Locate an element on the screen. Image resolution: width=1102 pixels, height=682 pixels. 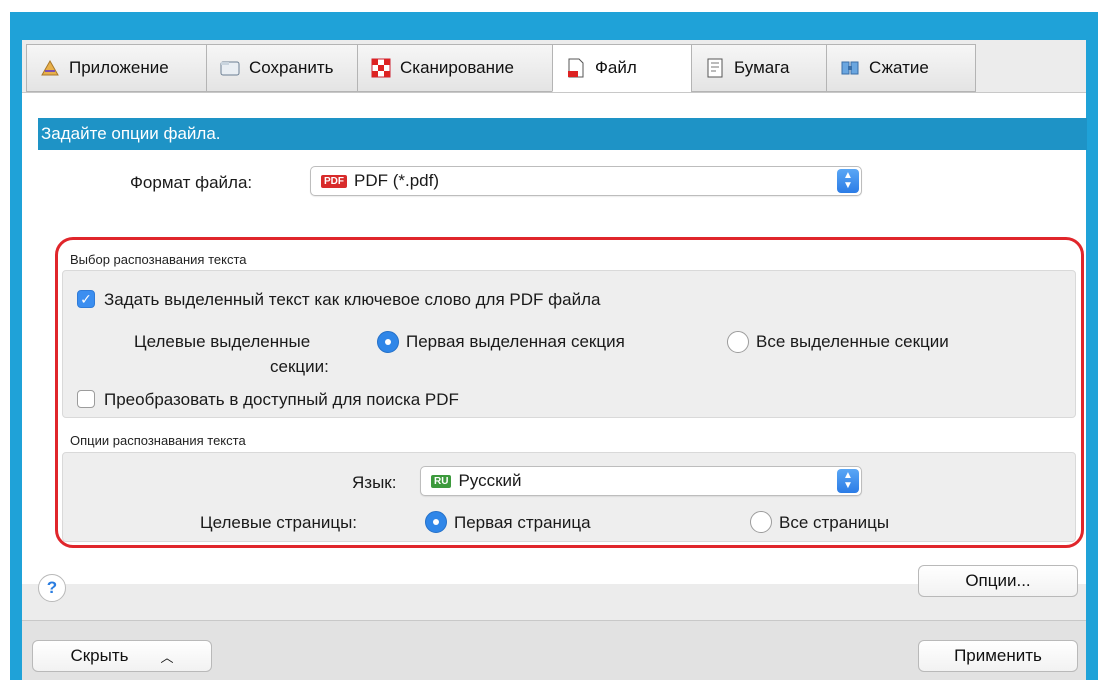
radio-first-section-label: Первая выделенная секция is located at coordinates (515, 341).